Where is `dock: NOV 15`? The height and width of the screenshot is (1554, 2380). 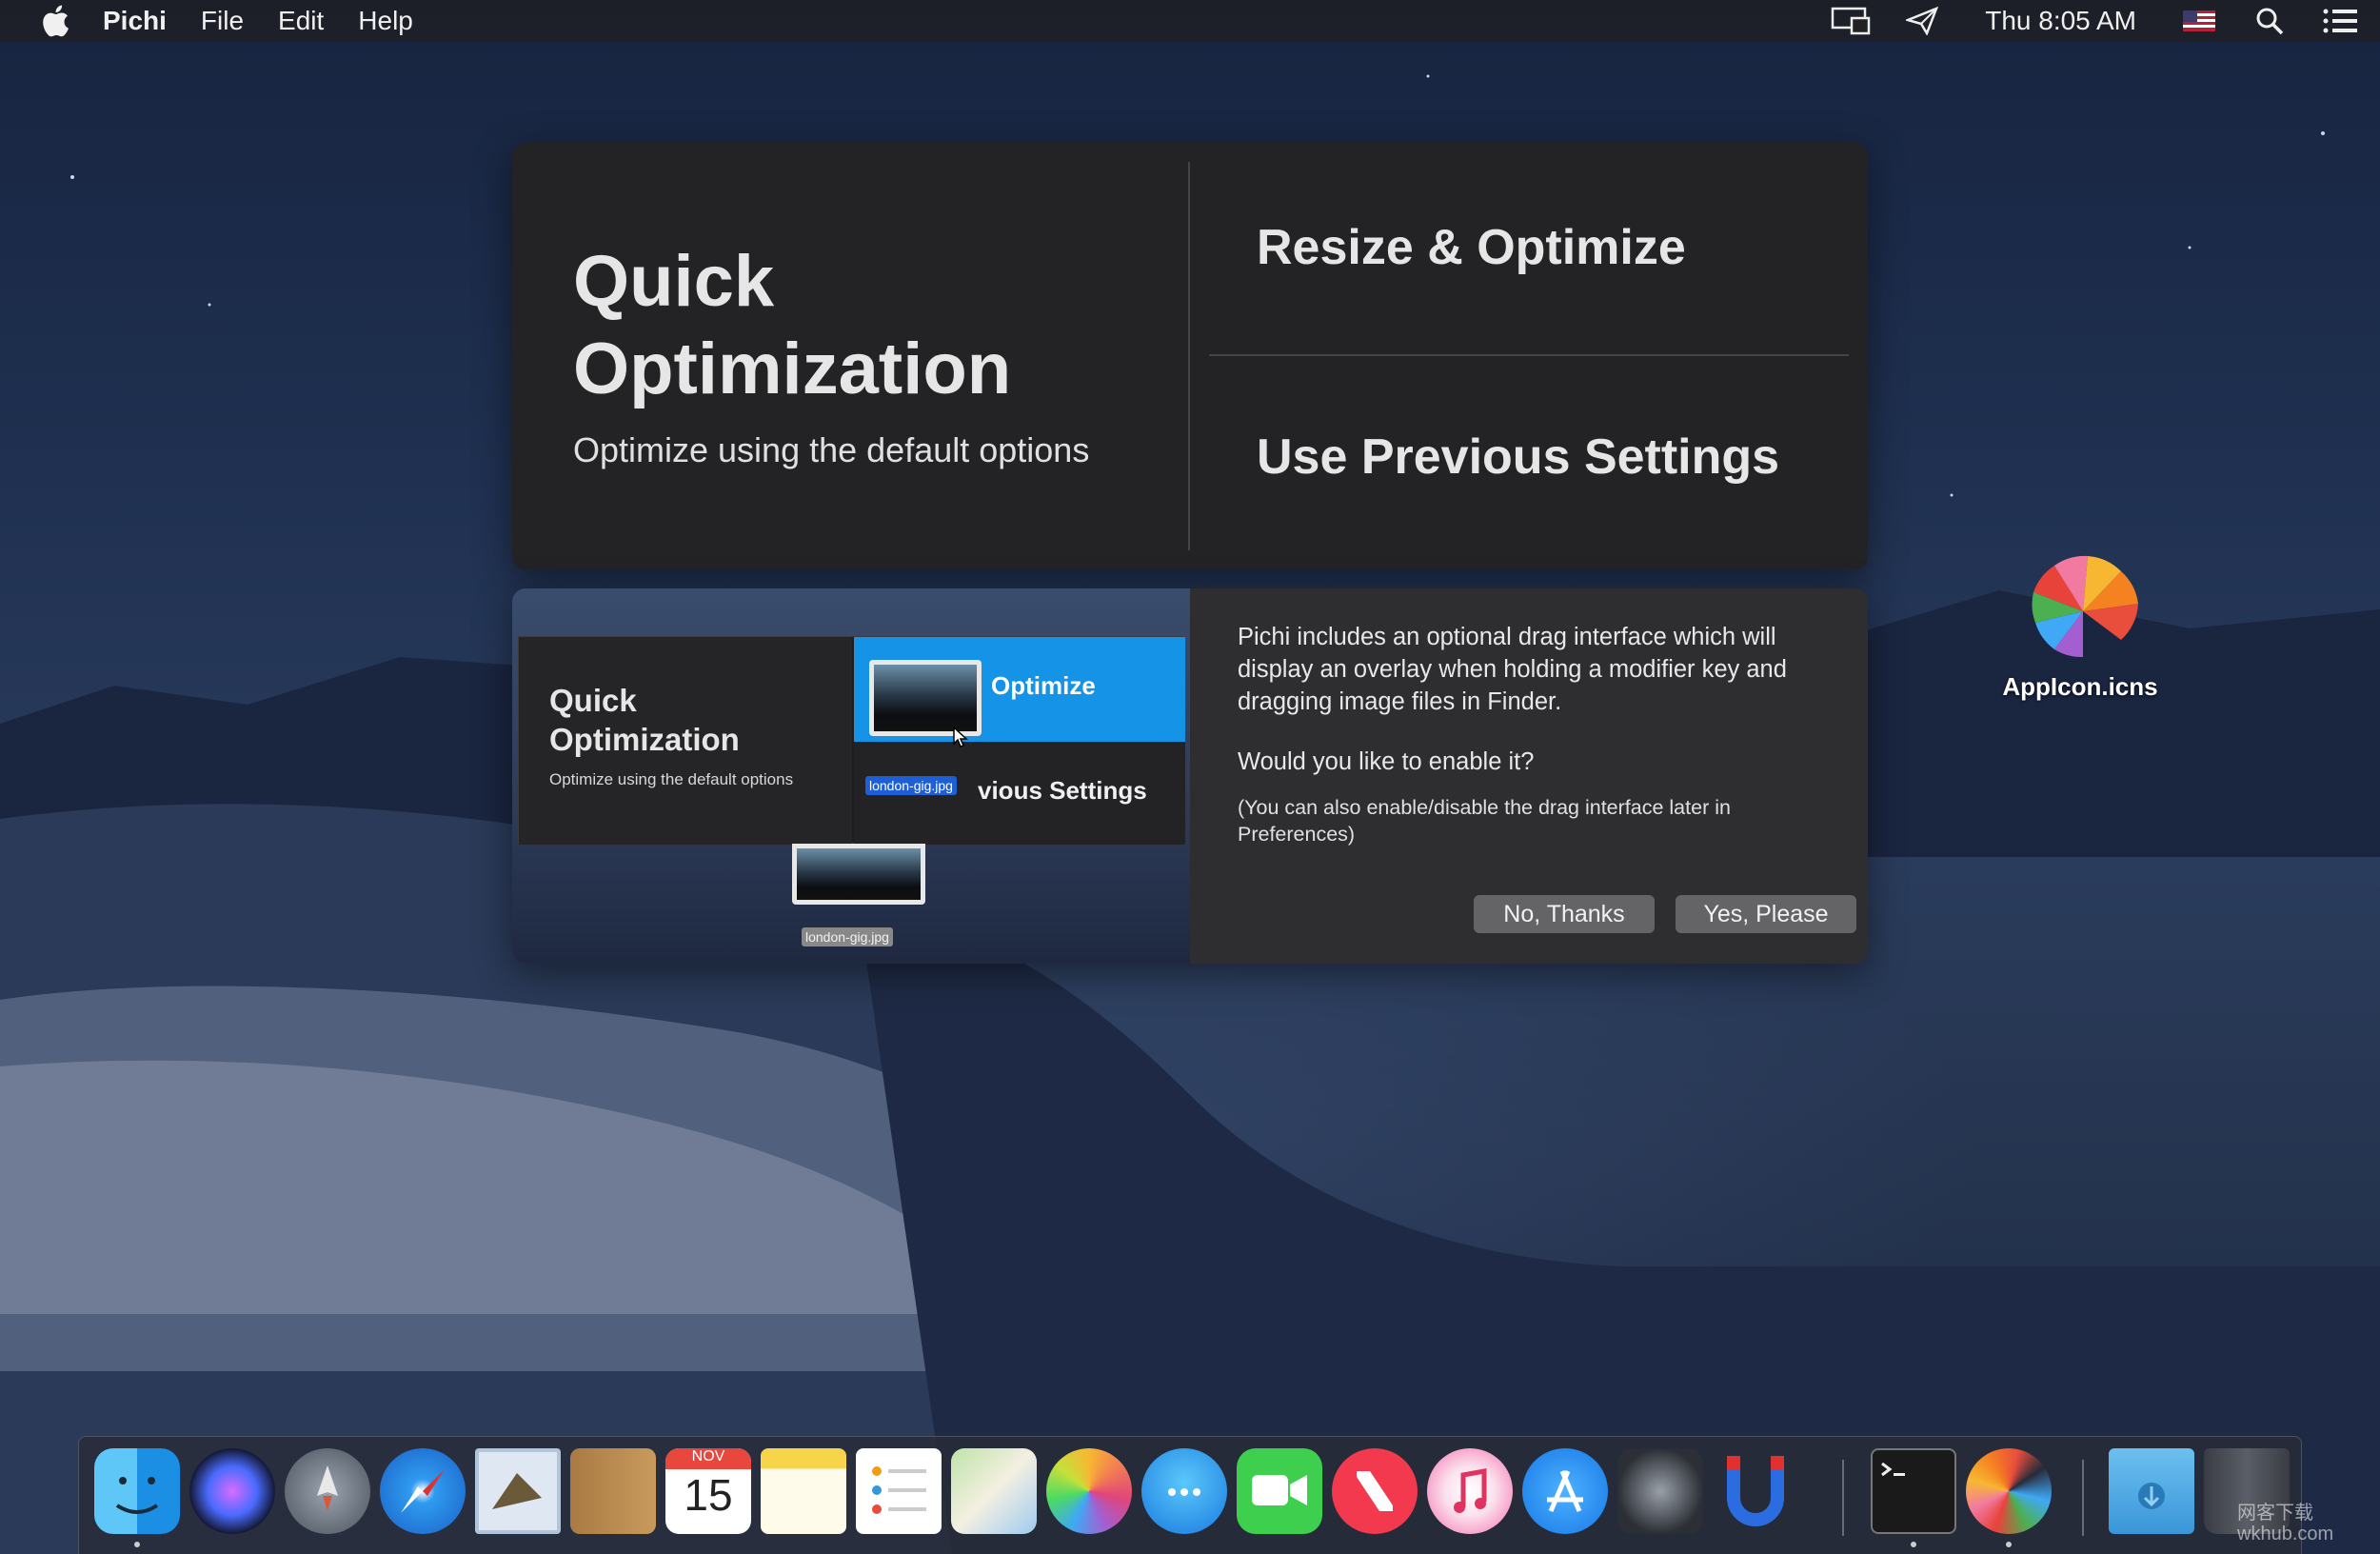
dock: NOV 15 is located at coordinates (1190, 1495).